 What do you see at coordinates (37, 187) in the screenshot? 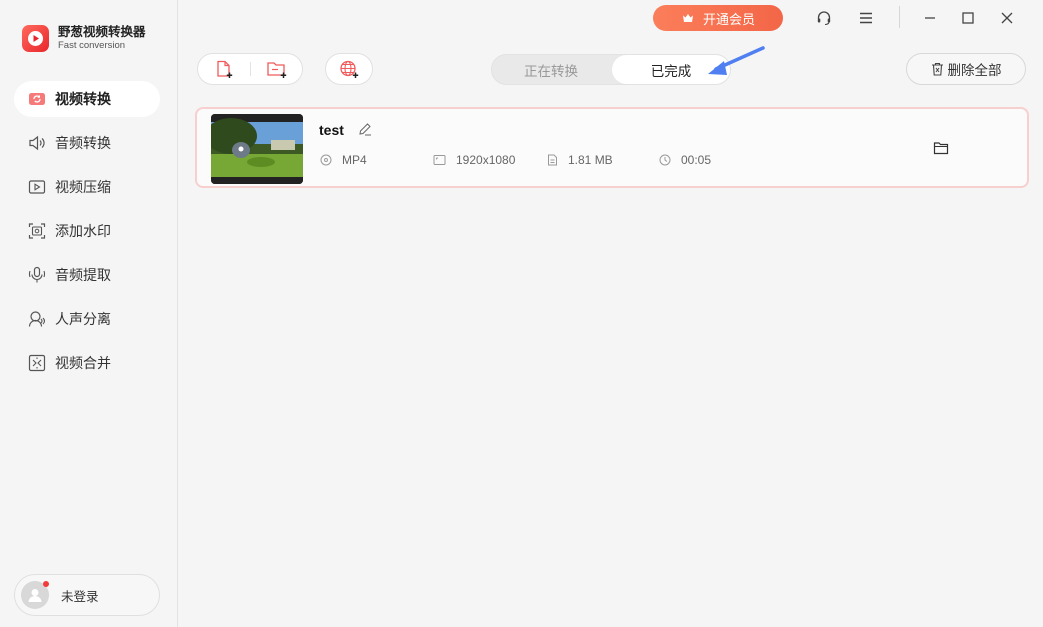
I see `video-compress-icon` at bounding box center [37, 187].